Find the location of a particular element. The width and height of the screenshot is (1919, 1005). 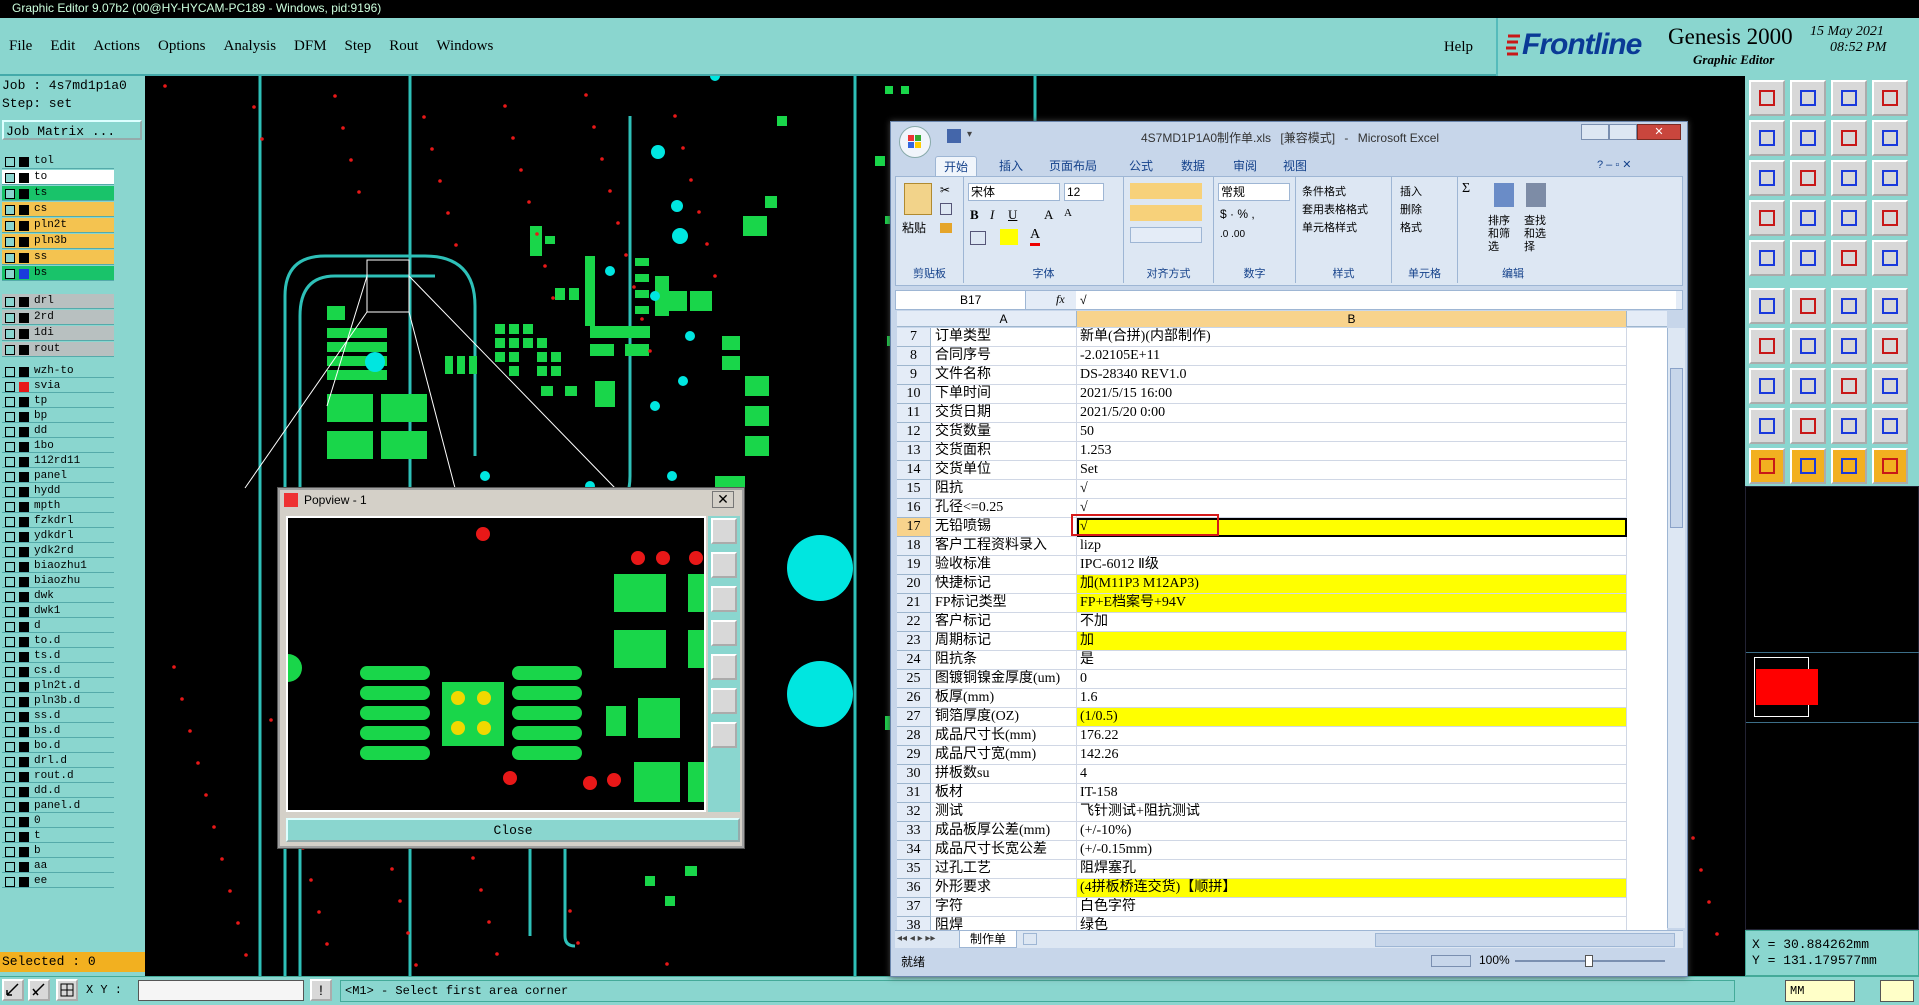

fill-color-icon is located at coordinates (1009, 237).